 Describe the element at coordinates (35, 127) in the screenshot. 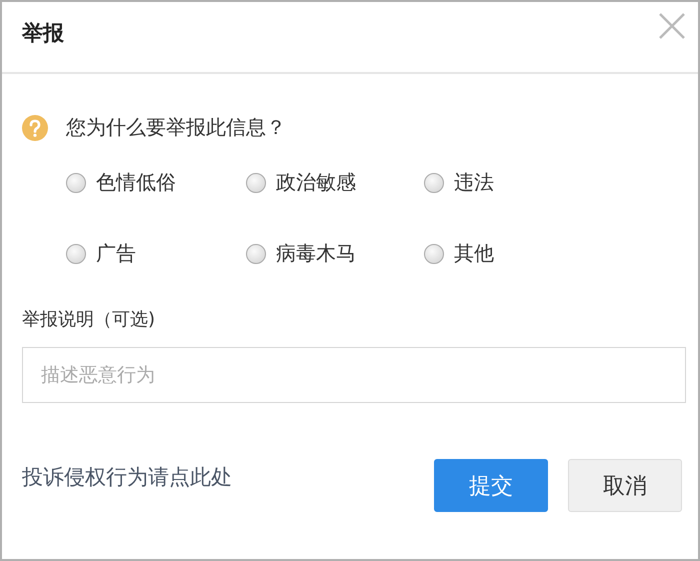

I see `question-icon` at that location.